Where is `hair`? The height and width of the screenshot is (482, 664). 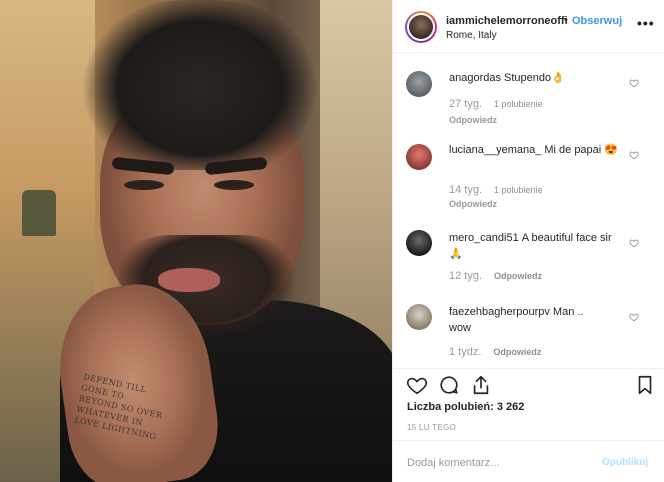 hair is located at coordinates (199, 85).